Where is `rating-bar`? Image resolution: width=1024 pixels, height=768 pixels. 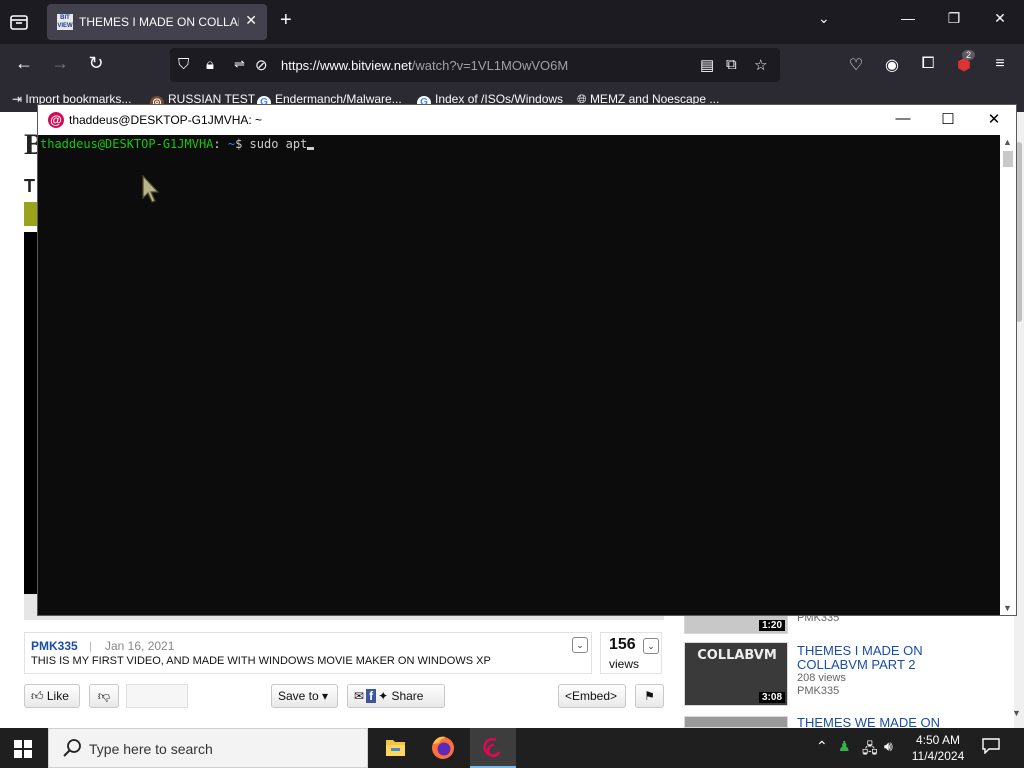
rating-bar is located at coordinates (157, 696).